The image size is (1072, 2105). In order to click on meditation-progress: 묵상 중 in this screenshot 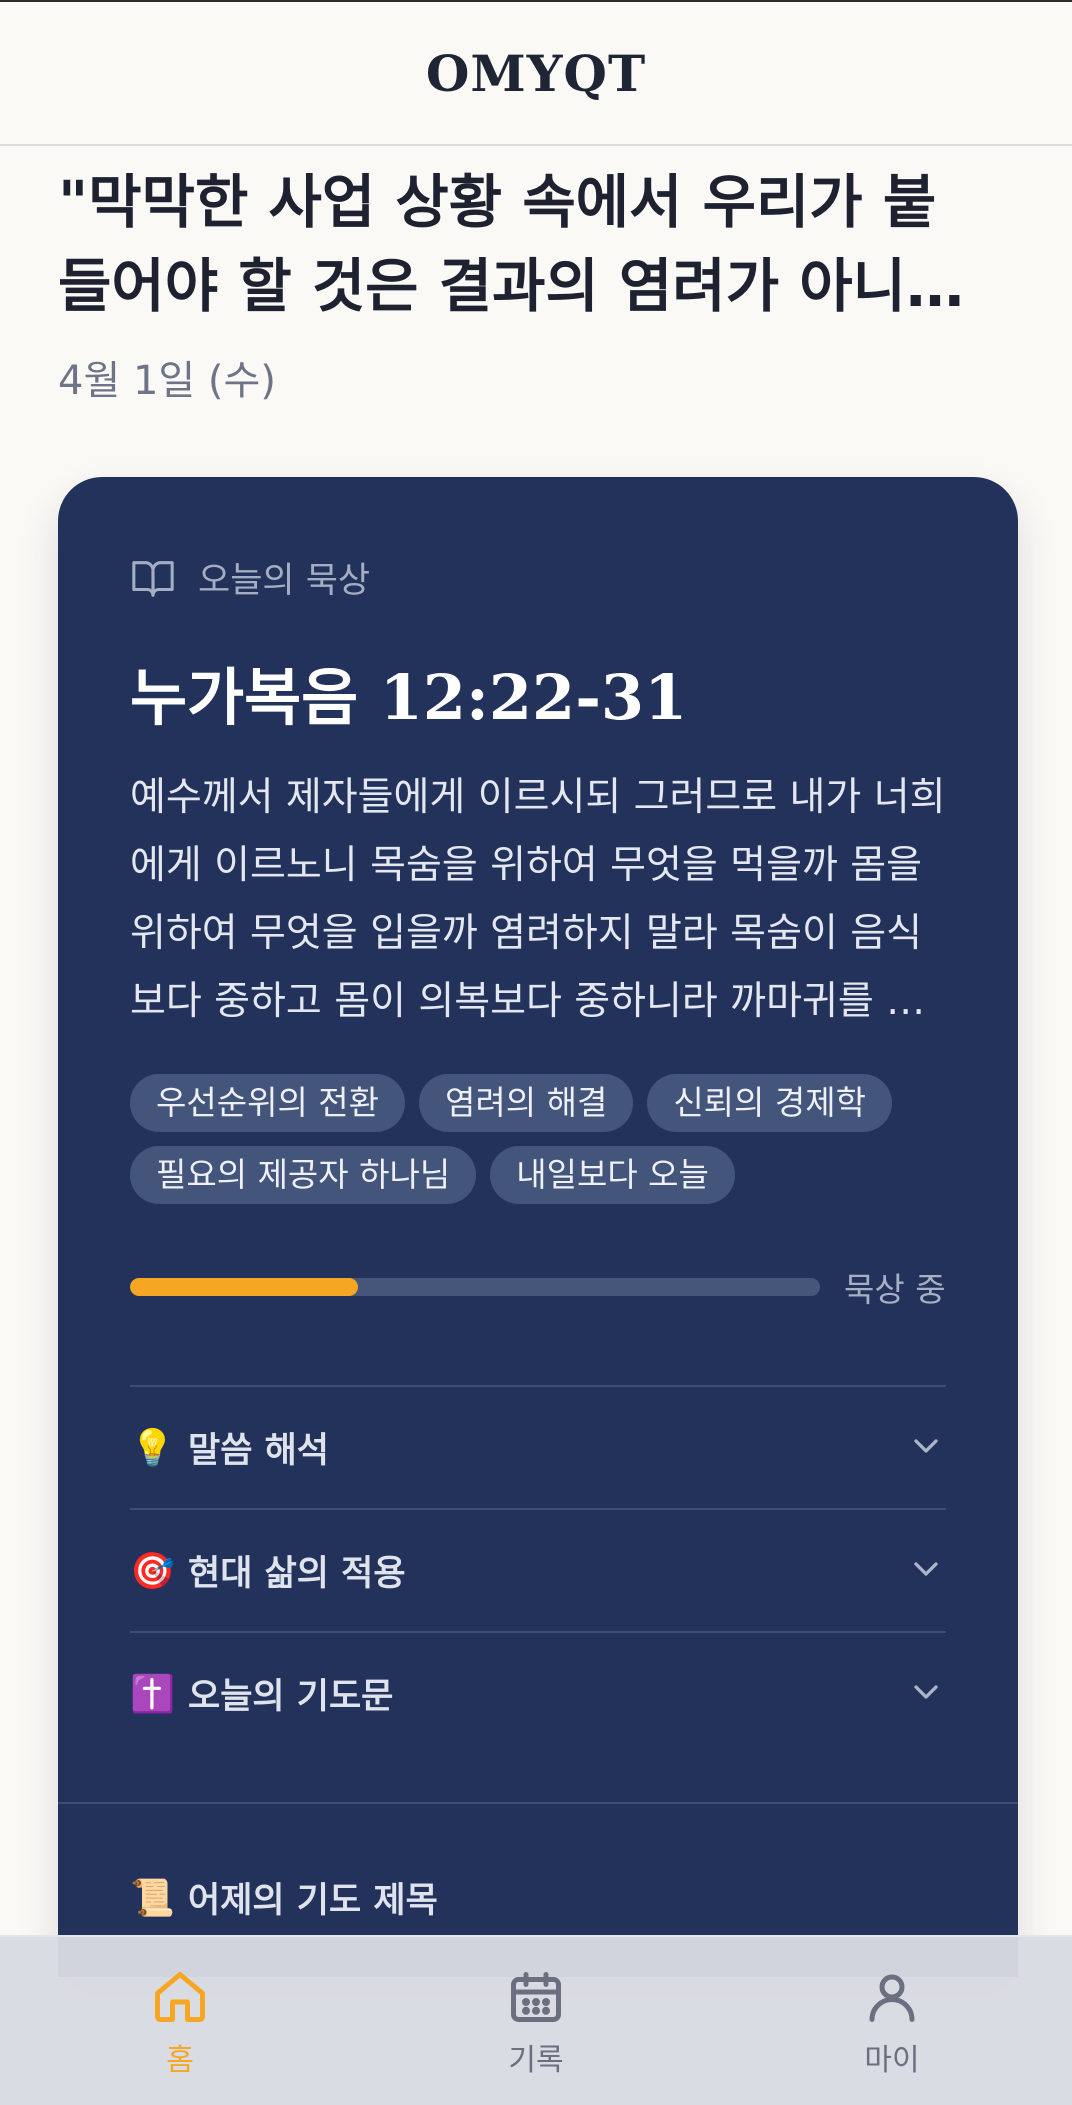, I will do `click(538, 1288)`.